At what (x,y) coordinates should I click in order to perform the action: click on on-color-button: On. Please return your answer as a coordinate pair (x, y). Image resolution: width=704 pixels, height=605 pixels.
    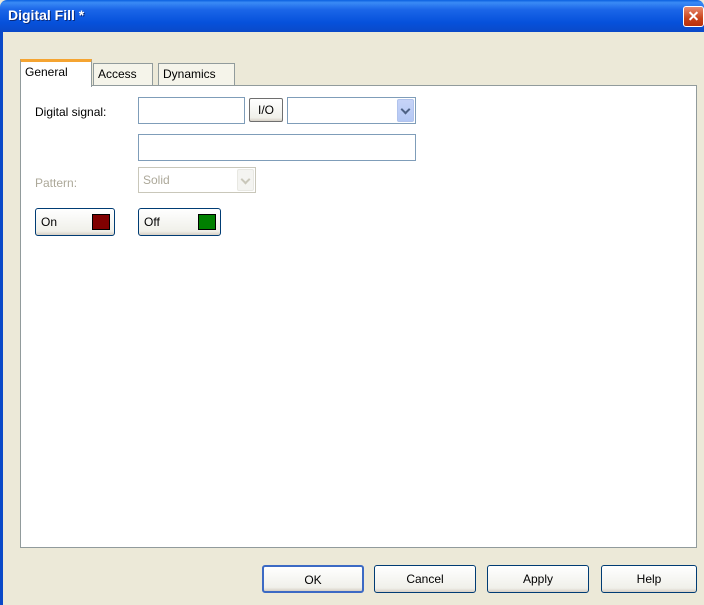
    Looking at the image, I should click on (75, 222).